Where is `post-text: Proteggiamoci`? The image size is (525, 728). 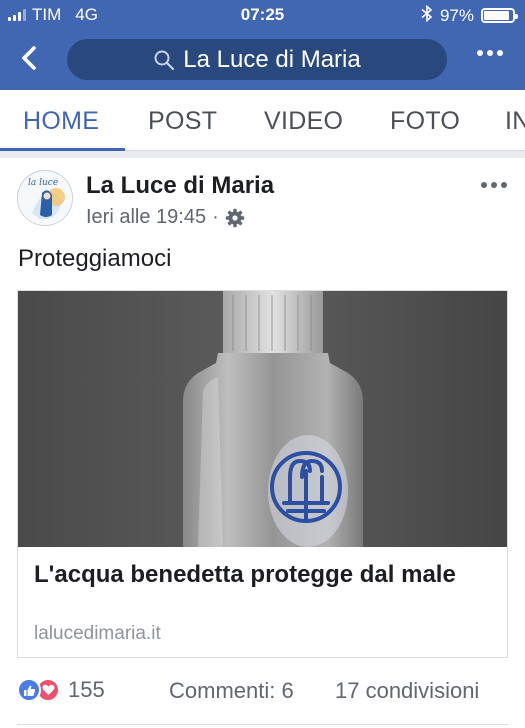 post-text: Proteggiamoci is located at coordinates (95, 258).